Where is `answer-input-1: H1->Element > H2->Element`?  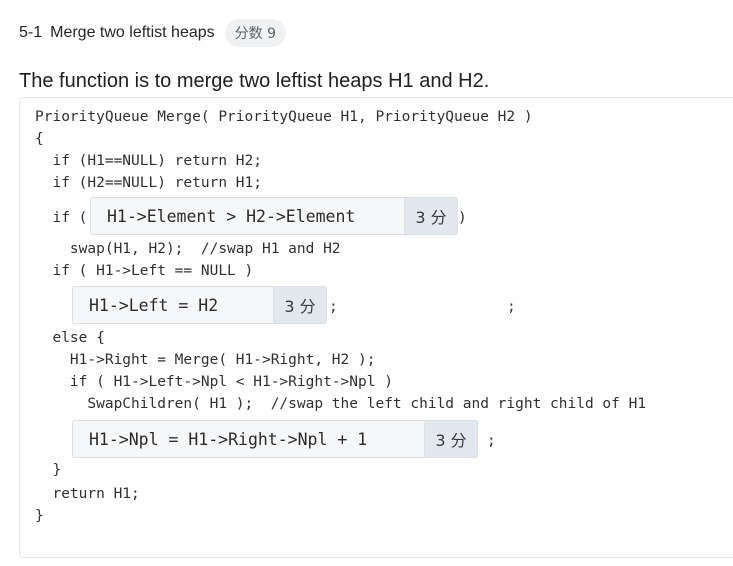 answer-input-1: H1->Element > H2->Element is located at coordinates (247, 216).